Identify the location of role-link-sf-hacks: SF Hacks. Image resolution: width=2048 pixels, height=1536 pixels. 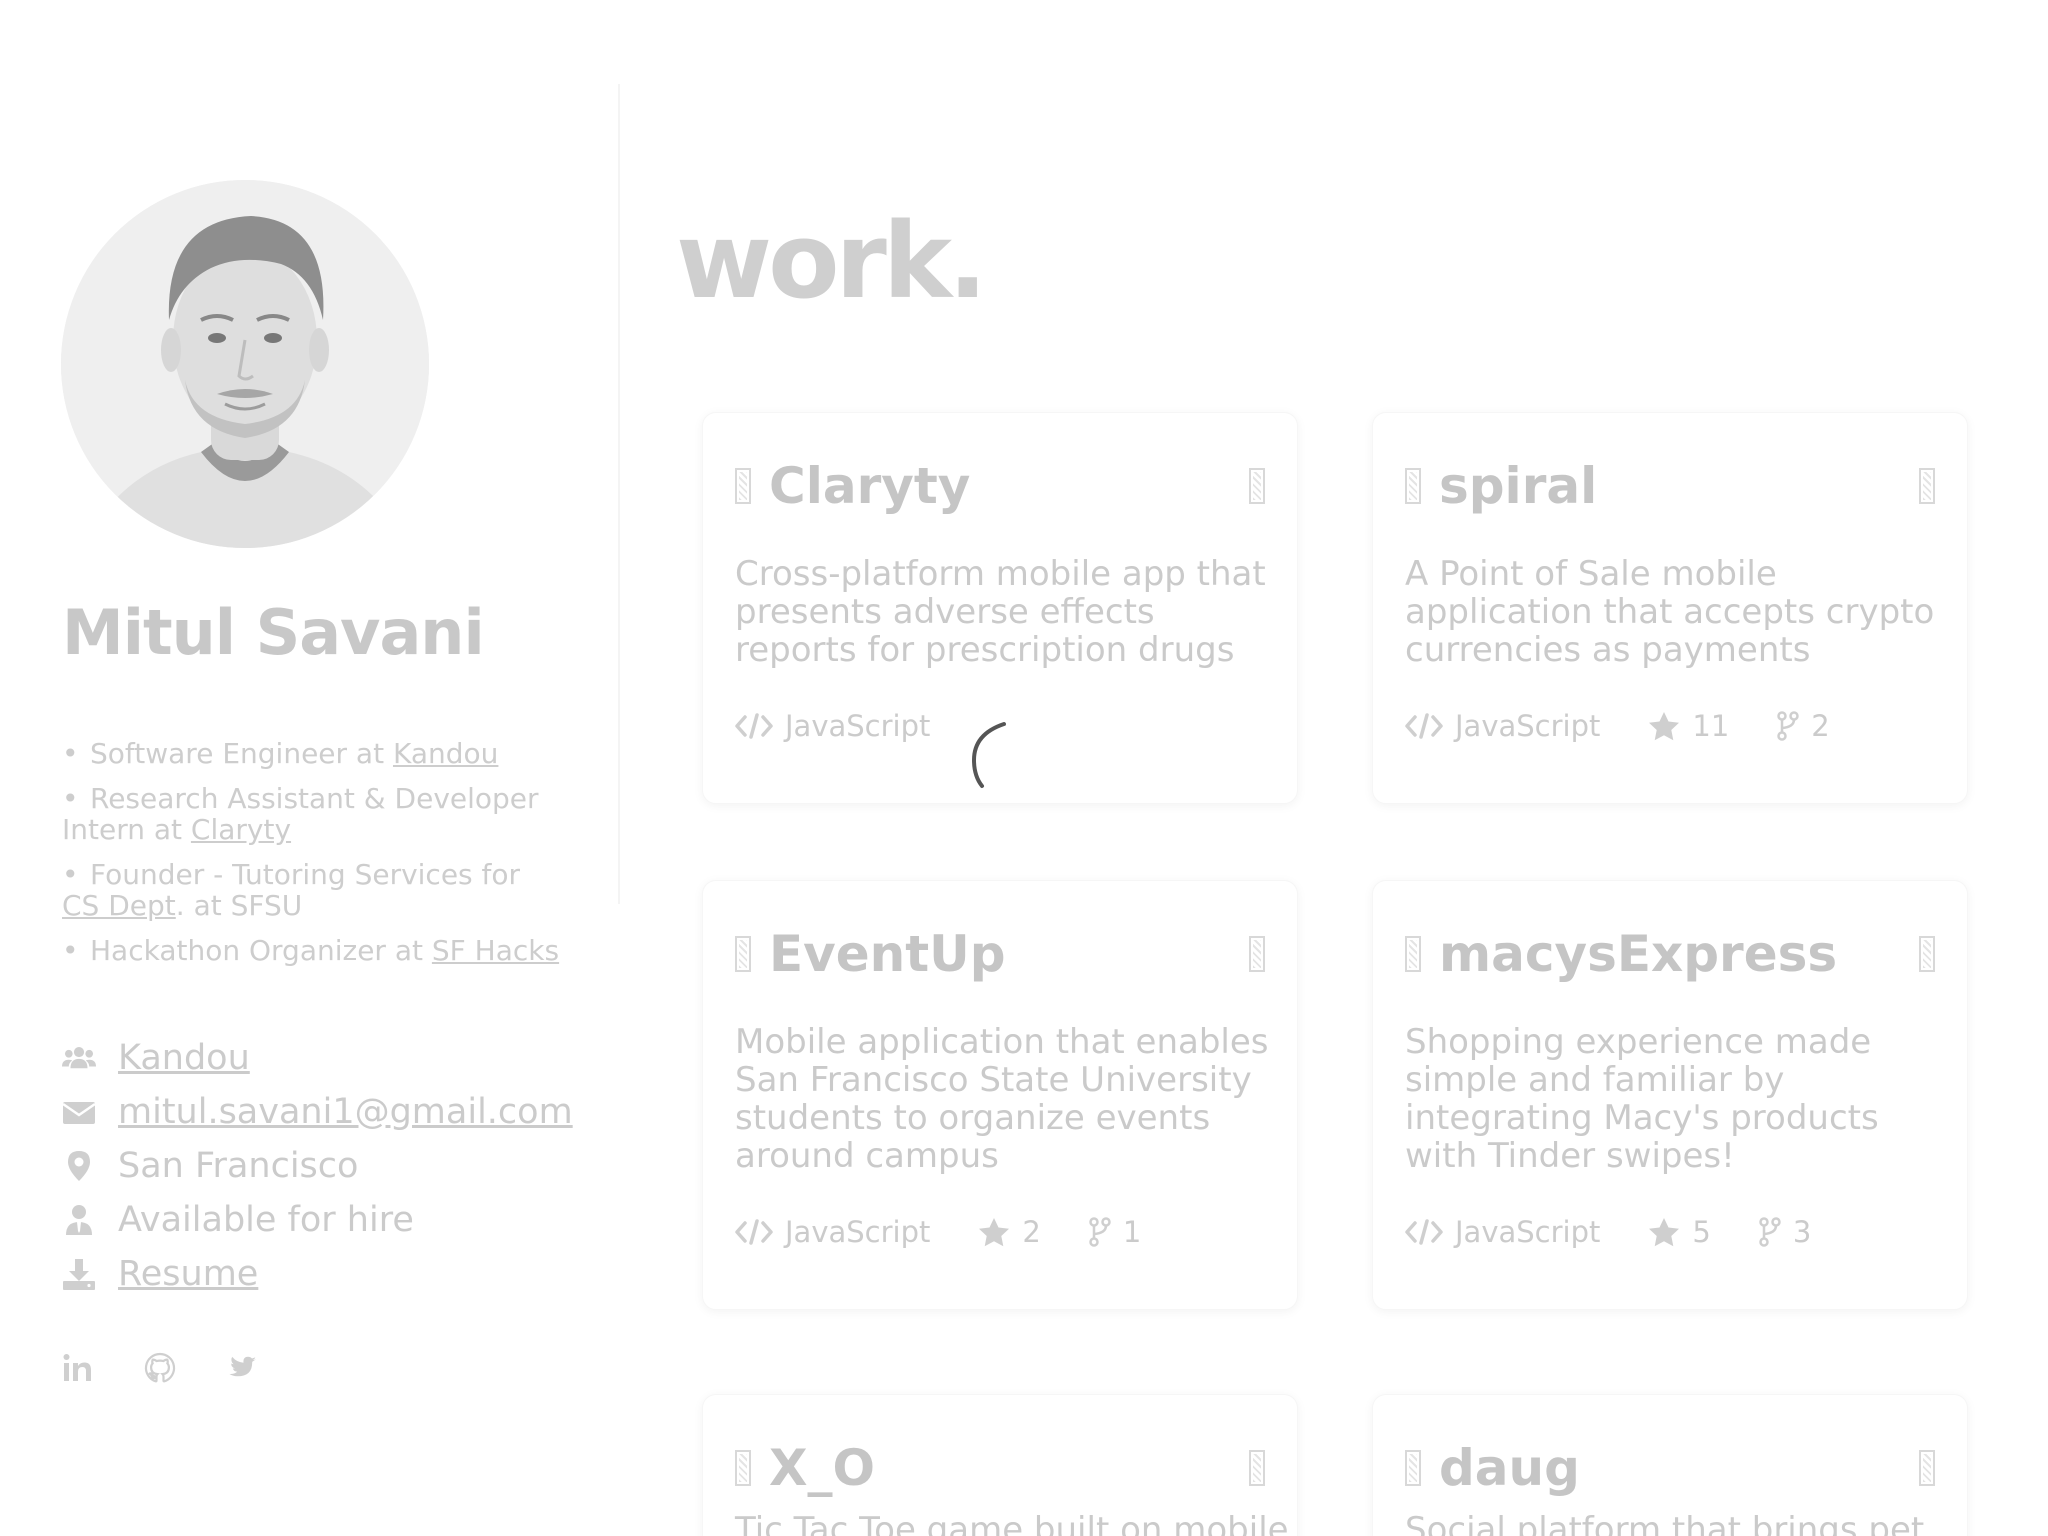
(495, 950).